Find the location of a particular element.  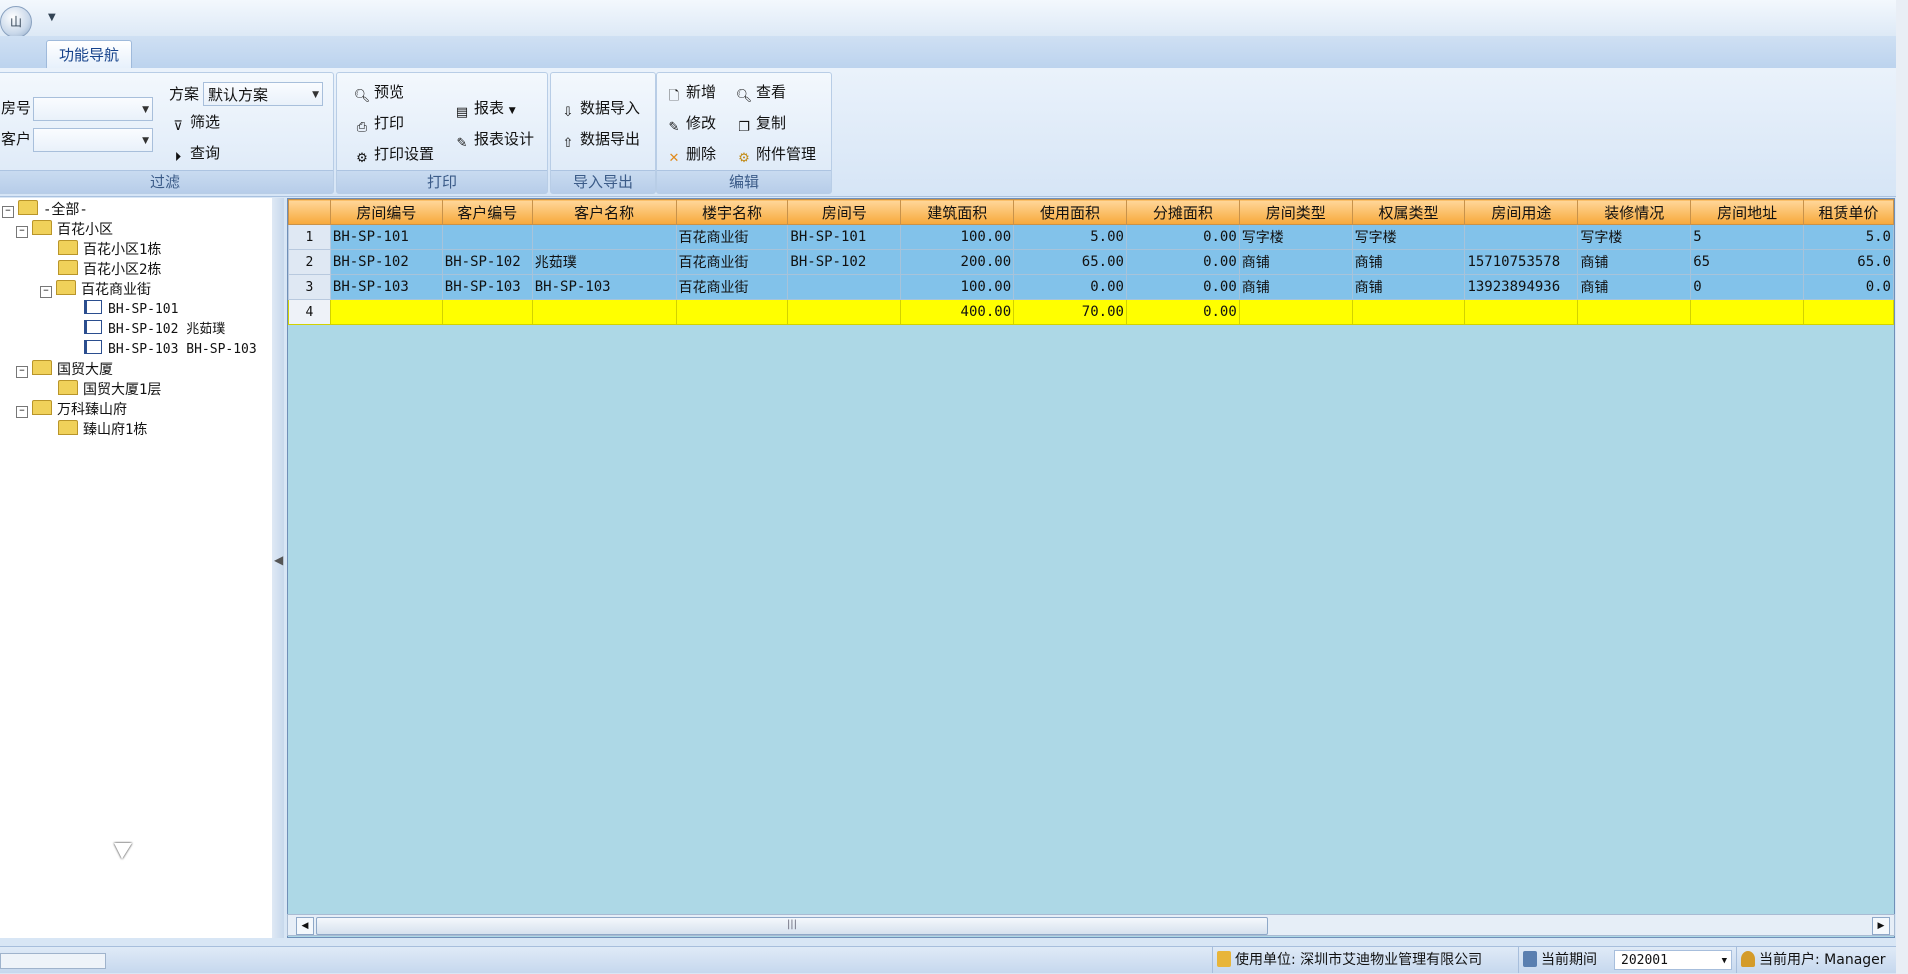

tree-node-guomao-tower: − 国贸大厦 is located at coordinates (64, 370).